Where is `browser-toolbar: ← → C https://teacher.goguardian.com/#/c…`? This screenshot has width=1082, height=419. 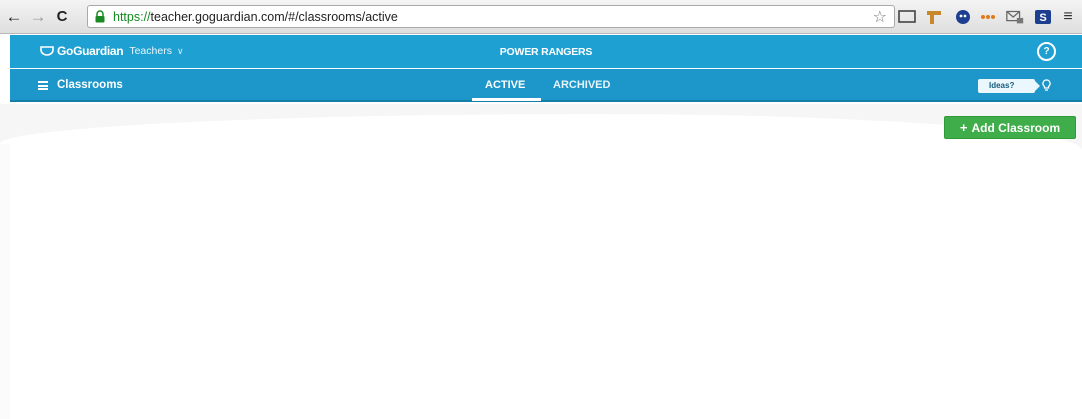
browser-toolbar: ← → C https://teacher.goguardian.com/#/c… is located at coordinates (541, 17).